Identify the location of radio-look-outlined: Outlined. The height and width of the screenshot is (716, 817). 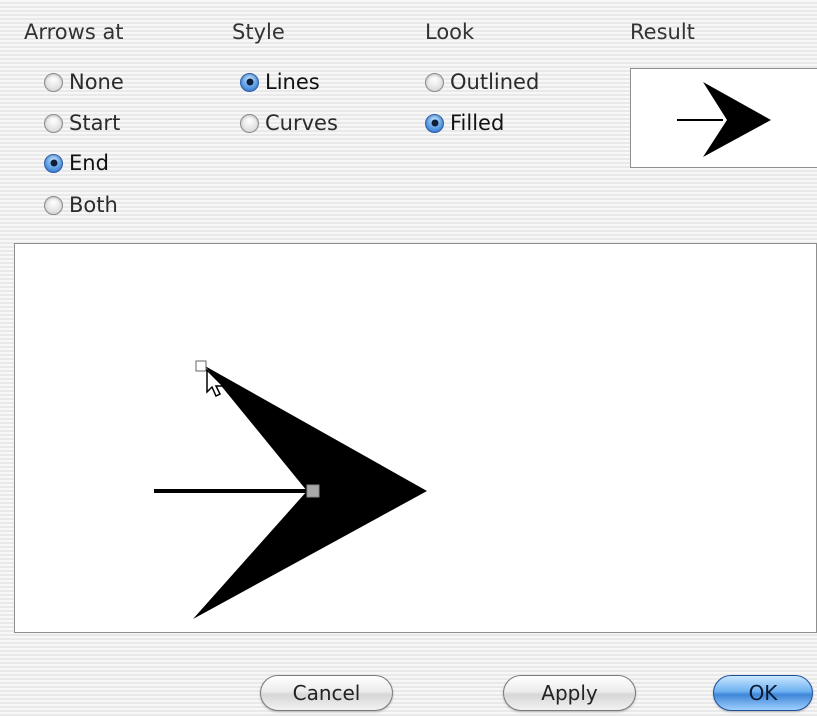
(482, 82).